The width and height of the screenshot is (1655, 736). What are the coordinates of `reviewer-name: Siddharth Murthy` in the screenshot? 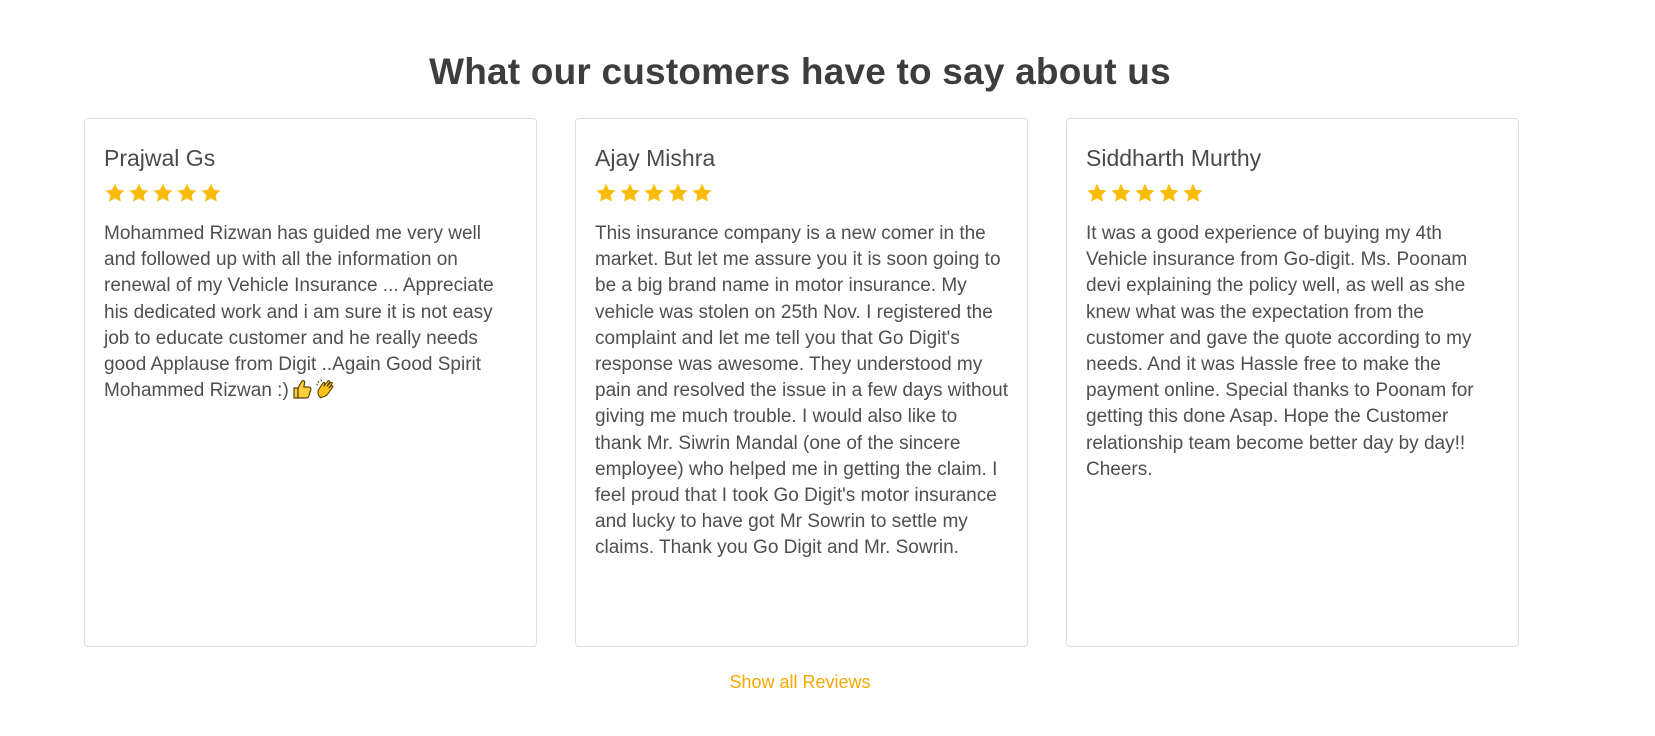 It's located at (1174, 158).